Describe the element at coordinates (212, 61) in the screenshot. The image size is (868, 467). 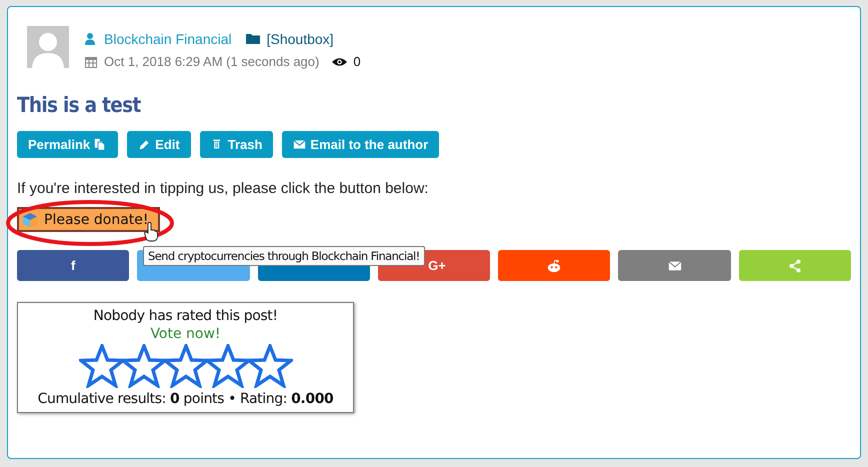
I see `post-date: Oct 1, 2018 6:29 AM (1 seconds ago)` at that location.